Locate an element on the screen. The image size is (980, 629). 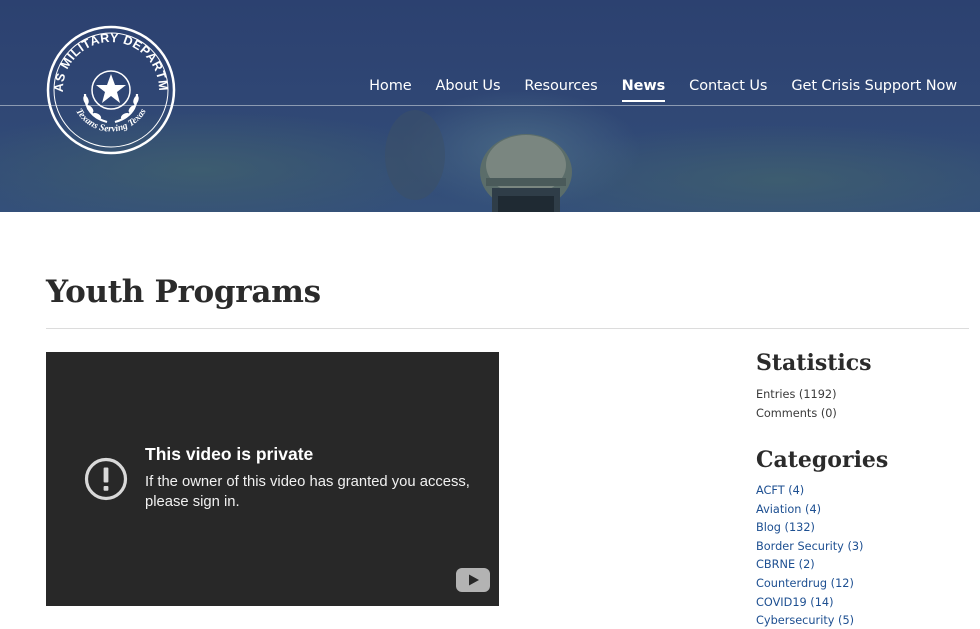
nav-contact-us: Contact Us is located at coordinates (728, 89).